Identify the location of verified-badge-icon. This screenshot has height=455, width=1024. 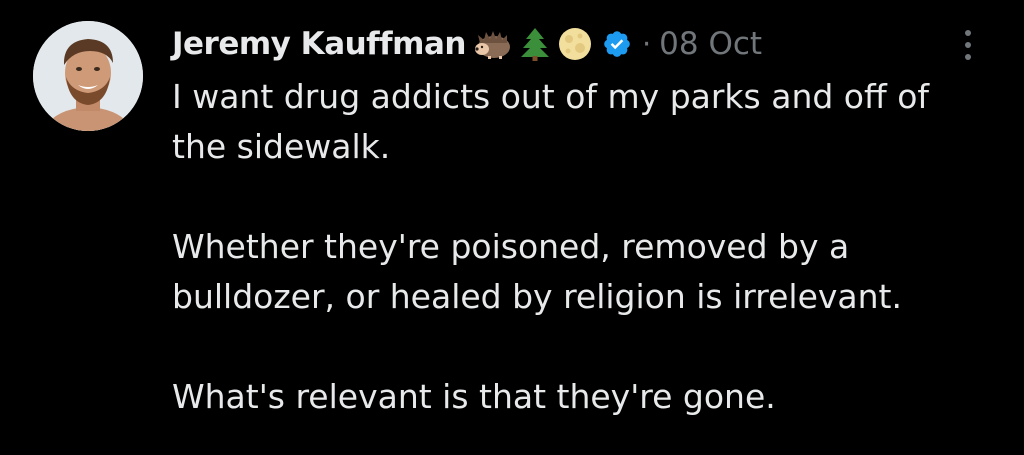
(617, 44).